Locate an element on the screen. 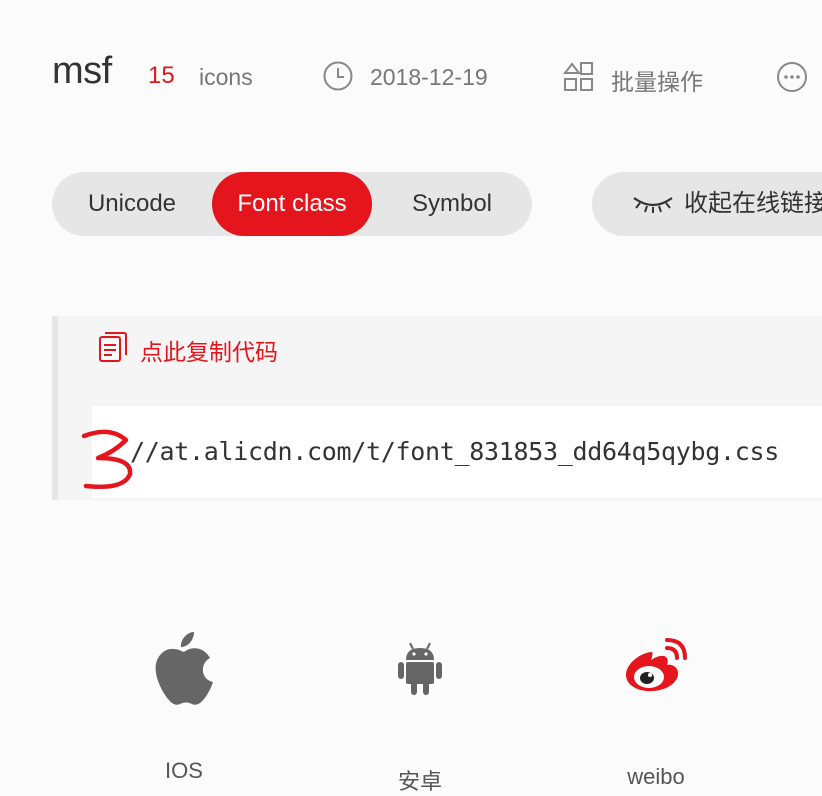  more-icon is located at coordinates (792, 77).